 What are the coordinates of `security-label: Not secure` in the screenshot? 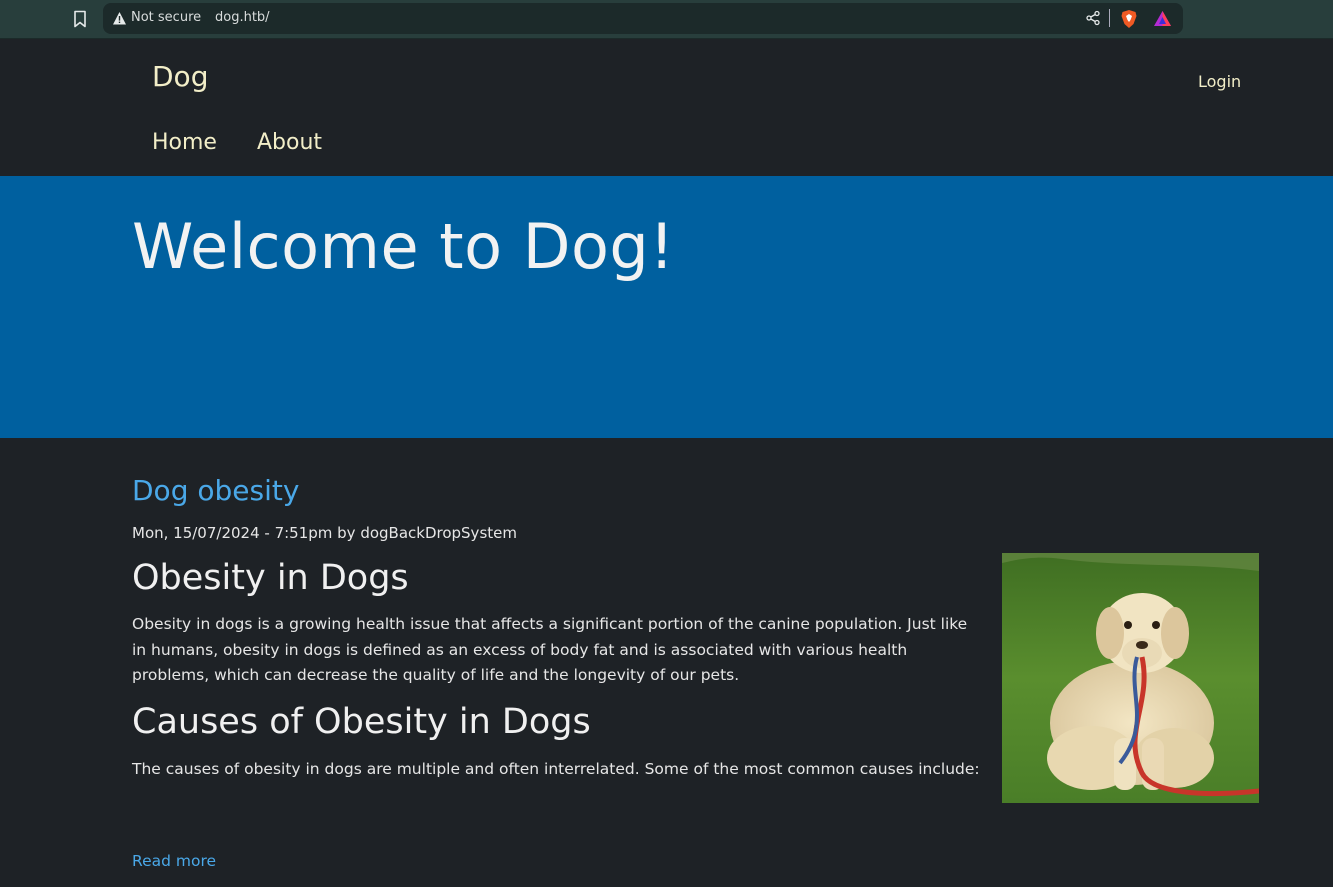 It's located at (166, 17).